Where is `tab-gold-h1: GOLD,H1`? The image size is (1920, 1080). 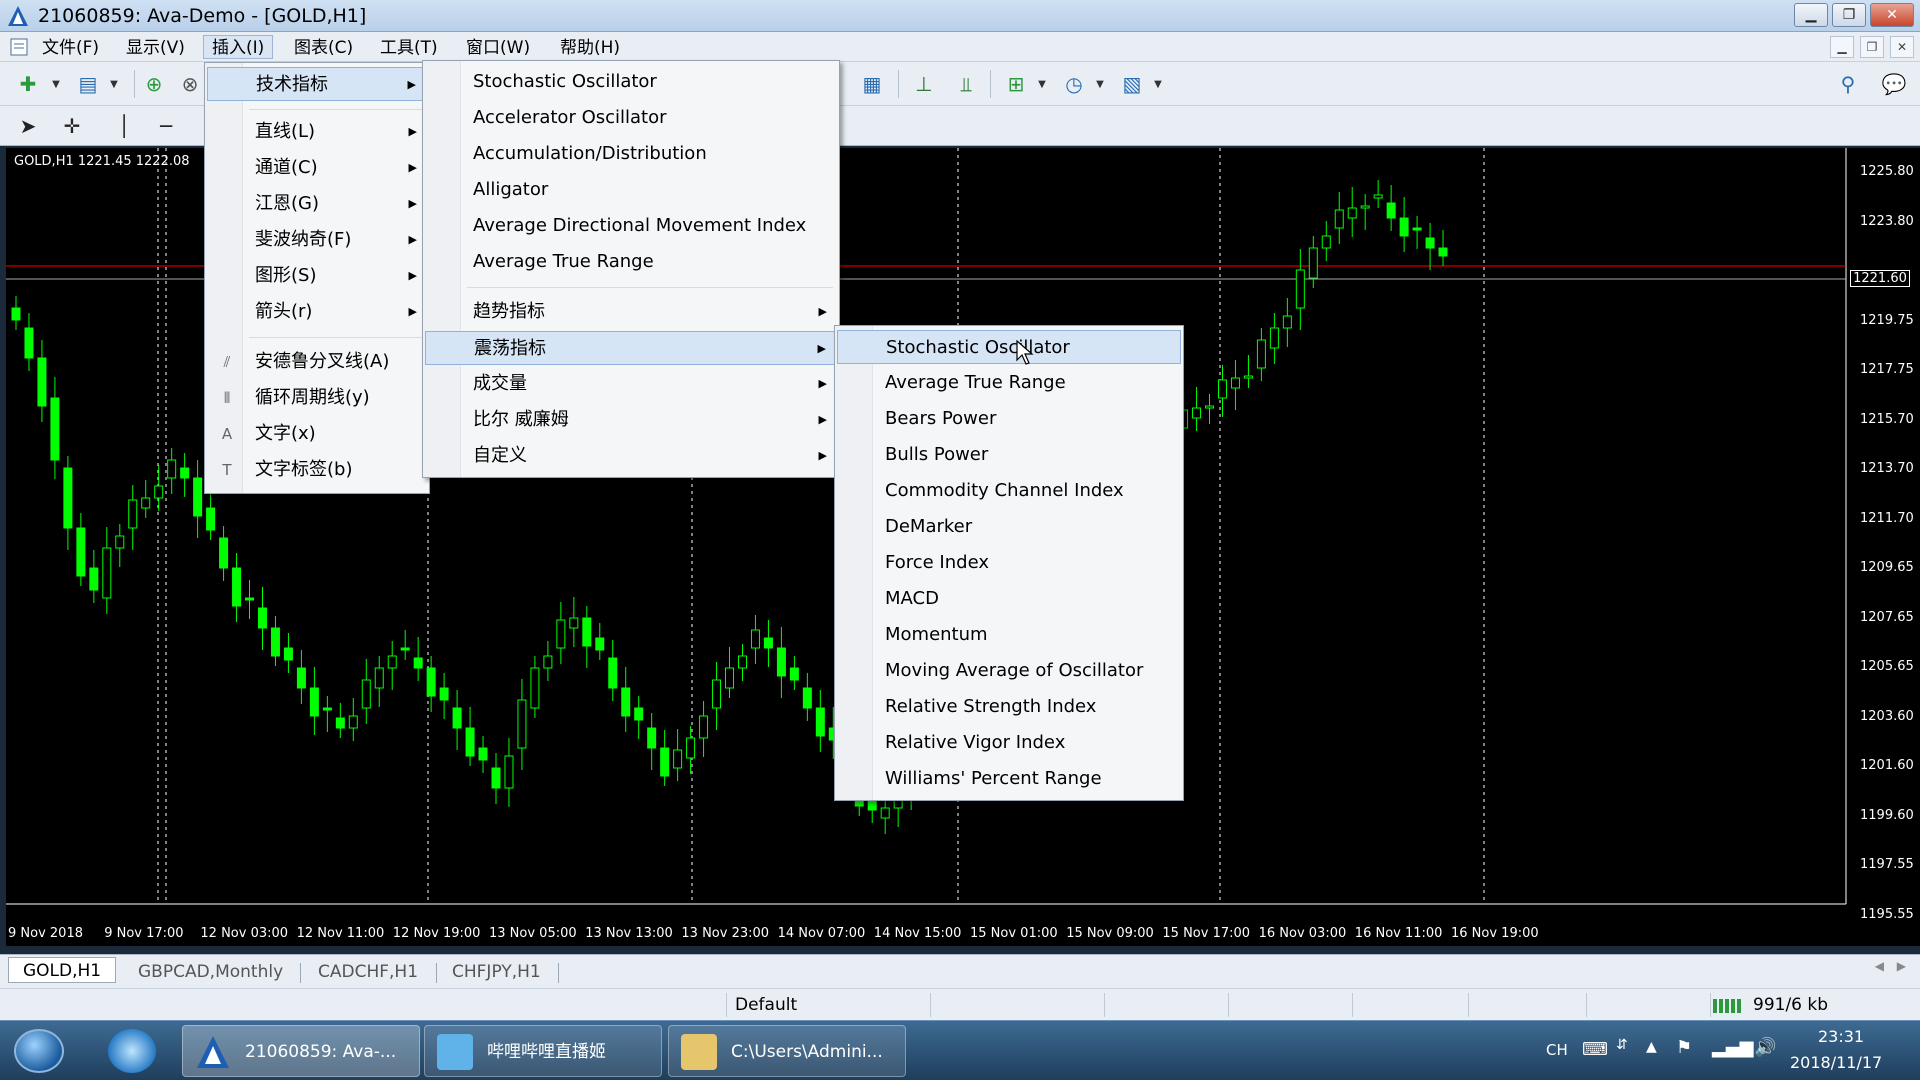 tab-gold-h1: GOLD,H1 is located at coordinates (62, 970).